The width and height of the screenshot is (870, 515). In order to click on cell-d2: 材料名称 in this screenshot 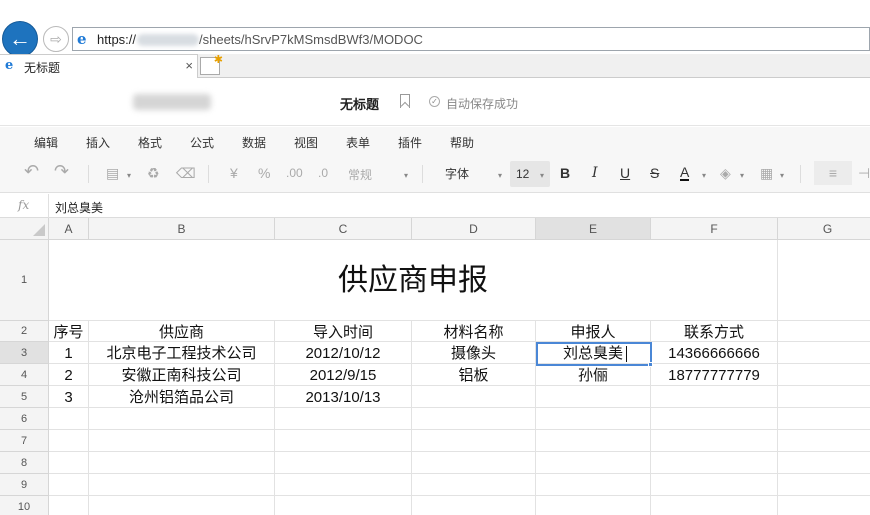, I will do `click(474, 331)`.